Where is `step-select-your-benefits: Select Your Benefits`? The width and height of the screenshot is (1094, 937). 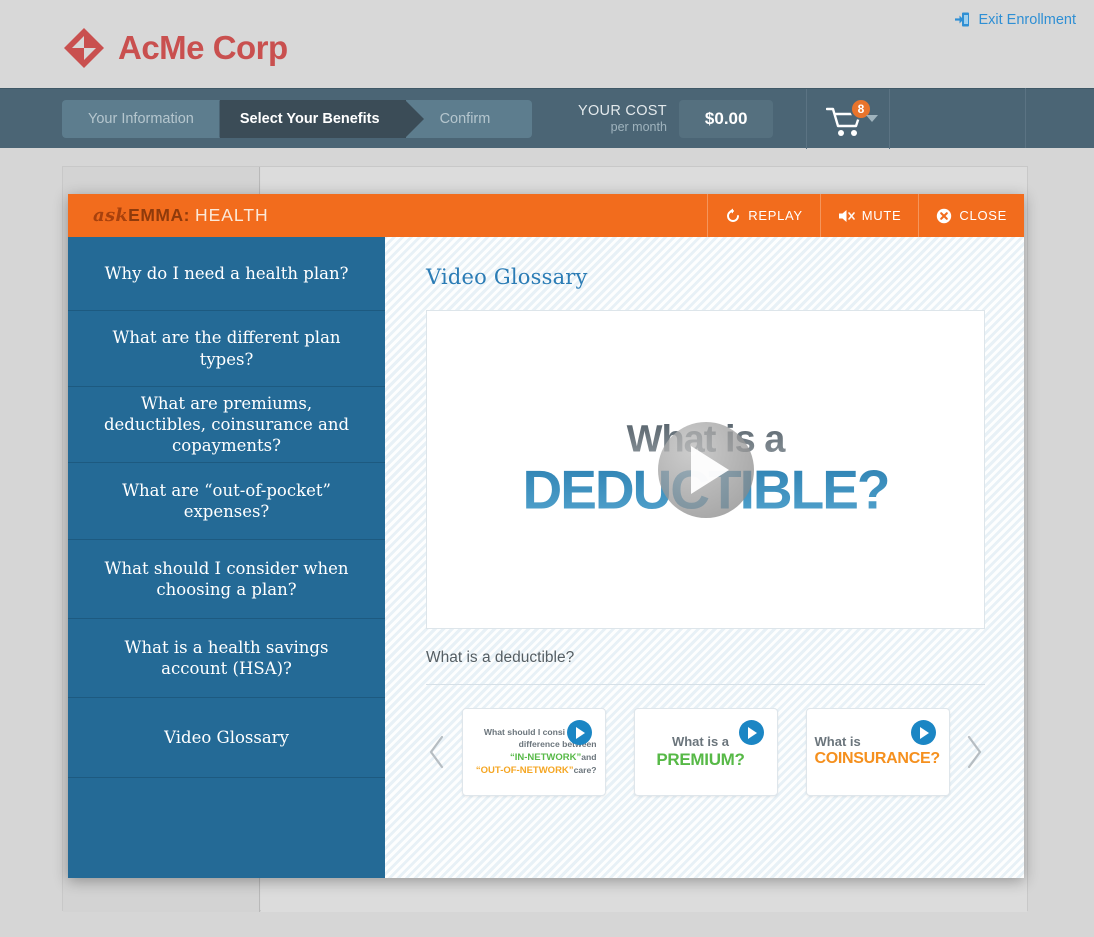
step-select-your-benefits: Select Your Benefits is located at coordinates (321, 119).